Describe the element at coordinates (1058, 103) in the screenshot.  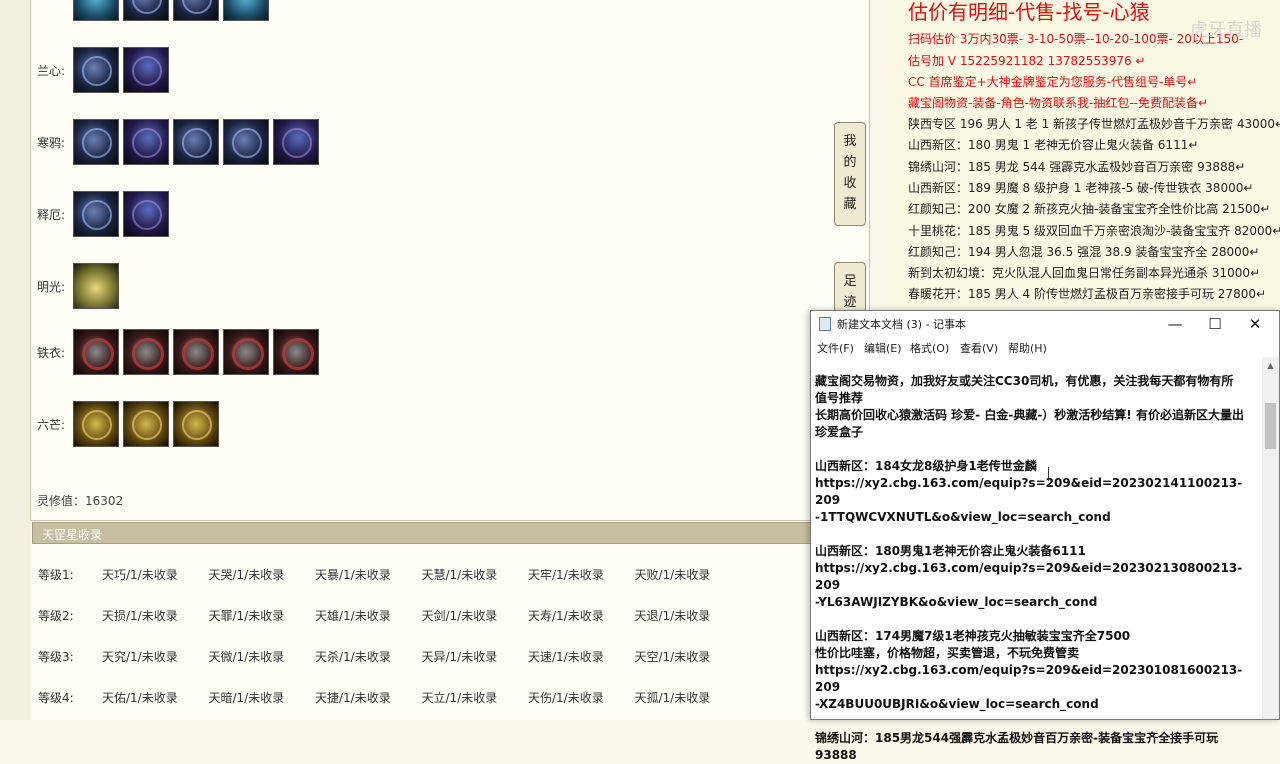
I see `seller-ad-line: 藏宝阁物资-装备-角色-物资联系我-抽红包--免费配装备↵` at that location.